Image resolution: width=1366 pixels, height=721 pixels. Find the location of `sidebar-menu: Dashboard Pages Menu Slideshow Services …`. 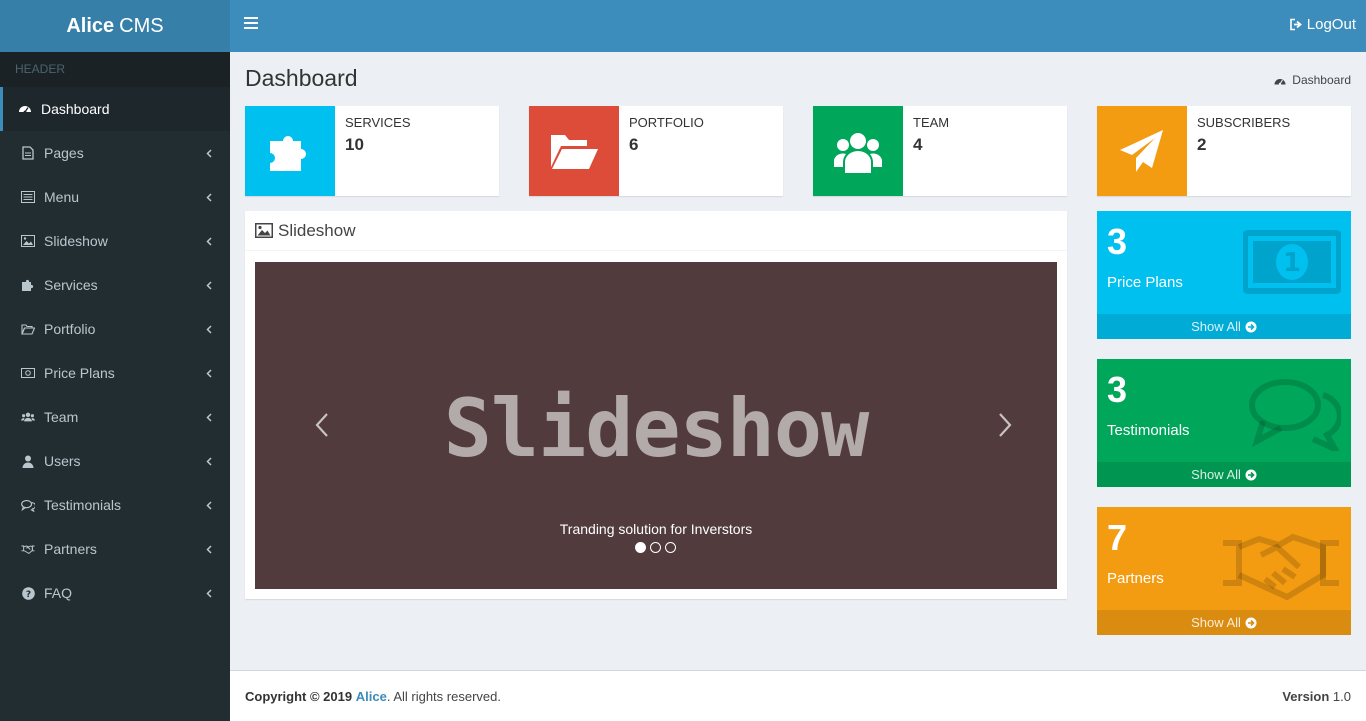

sidebar-menu: Dashboard Pages Menu Slideshow Services … is located at coordinates (115, 351).